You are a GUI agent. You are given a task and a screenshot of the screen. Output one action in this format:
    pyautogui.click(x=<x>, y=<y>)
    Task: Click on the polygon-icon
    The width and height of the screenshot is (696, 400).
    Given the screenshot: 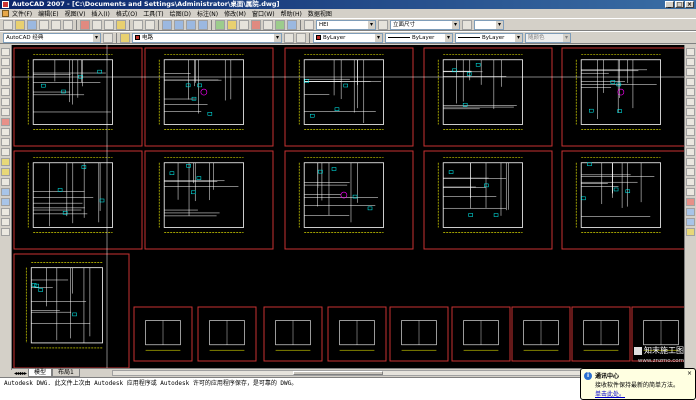 What is the action you would take?
    pyautogui.click(x=5, y=82)
    